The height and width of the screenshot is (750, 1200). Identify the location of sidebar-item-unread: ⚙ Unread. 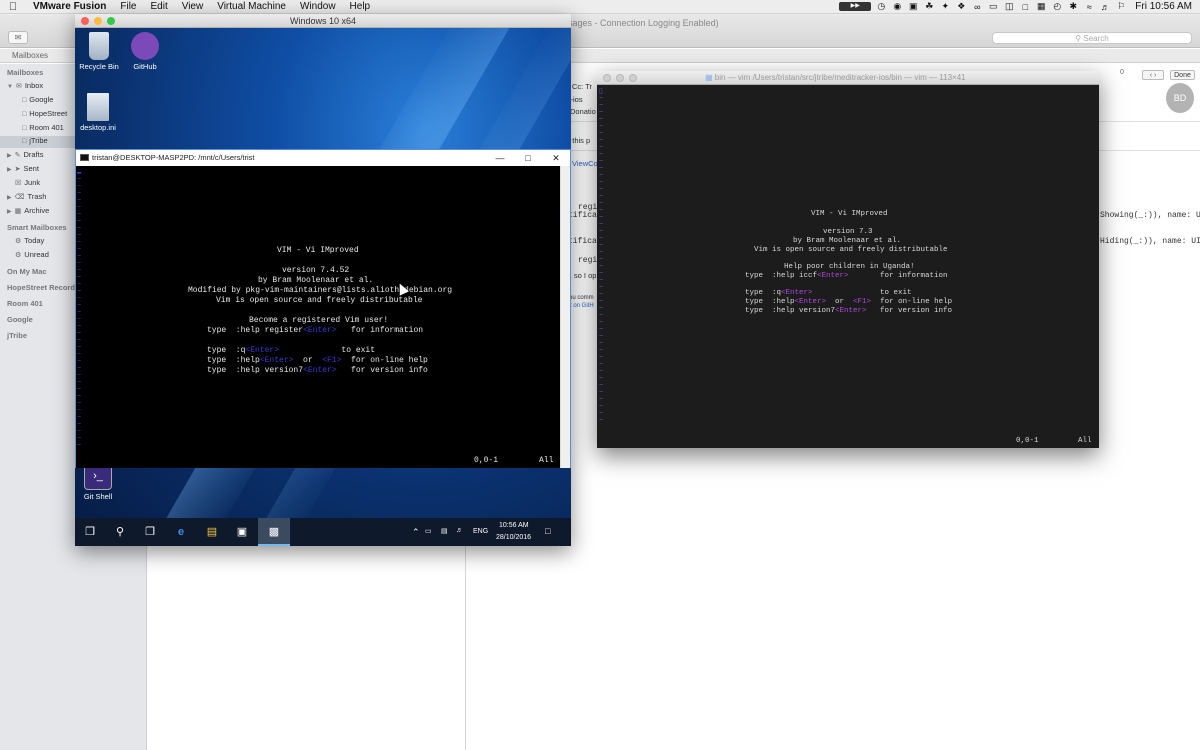
(32, 254).